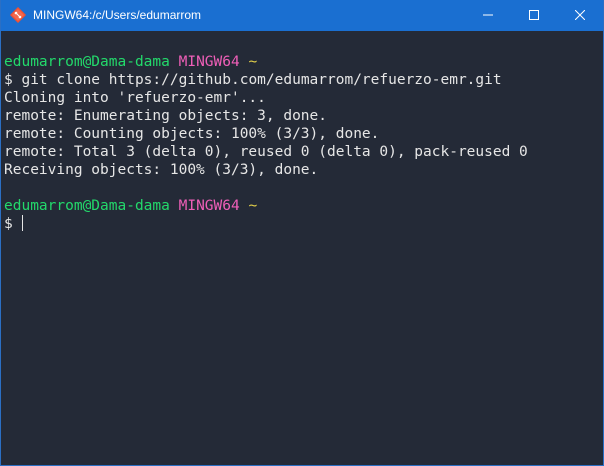 The image size is (604, 466). Describe the element at coordinates (166, 116) in the screenshot. I see `output-line: remote: Enumerating objects: 3, done.` at that location.